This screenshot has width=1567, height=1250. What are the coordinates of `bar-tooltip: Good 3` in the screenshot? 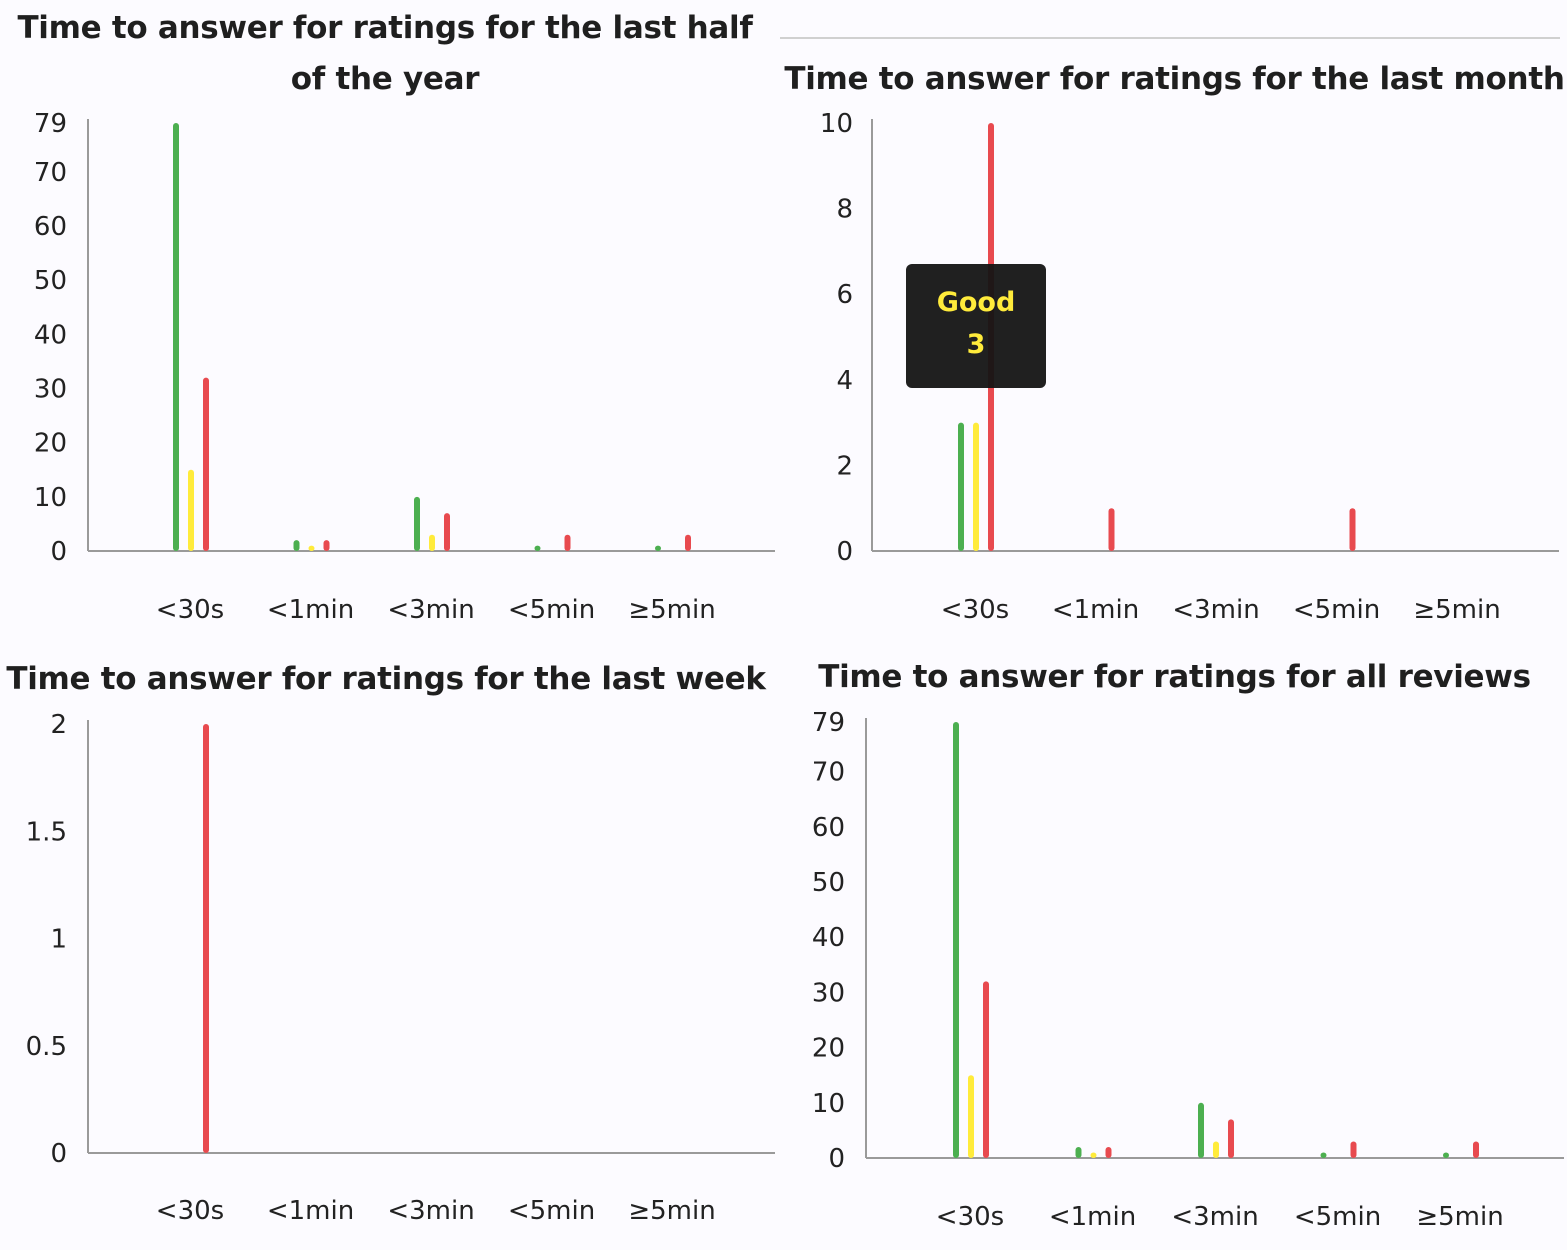 It's located at (976, 326).